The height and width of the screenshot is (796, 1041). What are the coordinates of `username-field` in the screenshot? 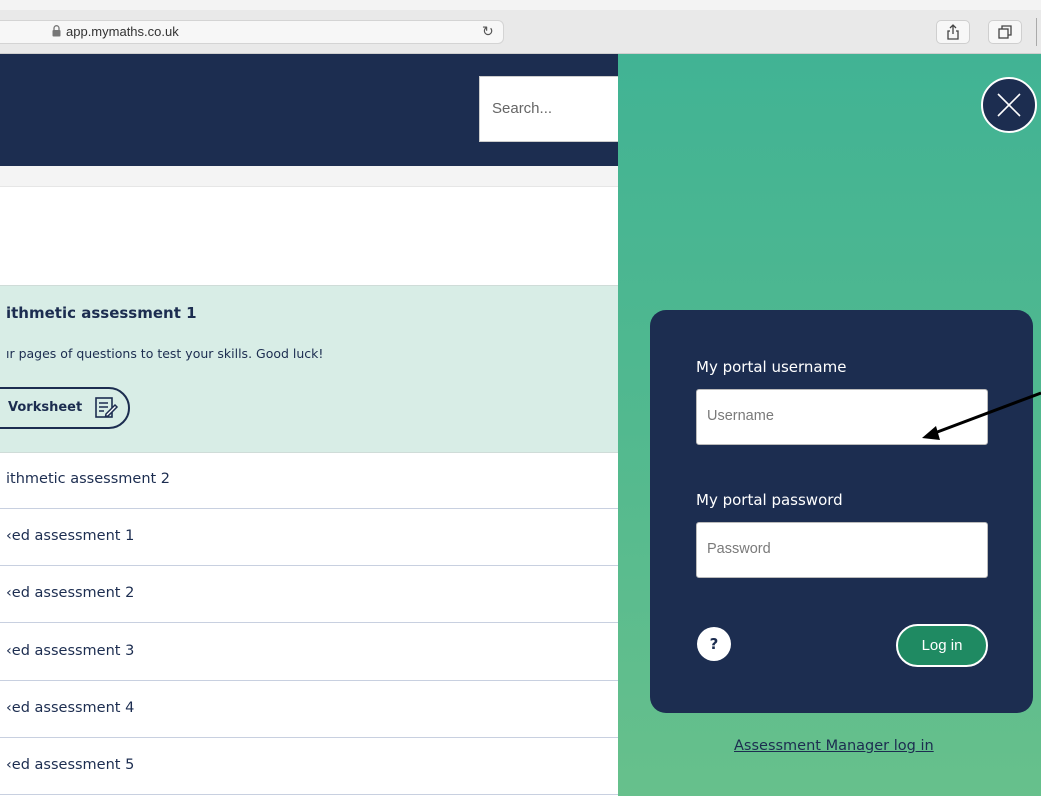 It's located at (842, 417).